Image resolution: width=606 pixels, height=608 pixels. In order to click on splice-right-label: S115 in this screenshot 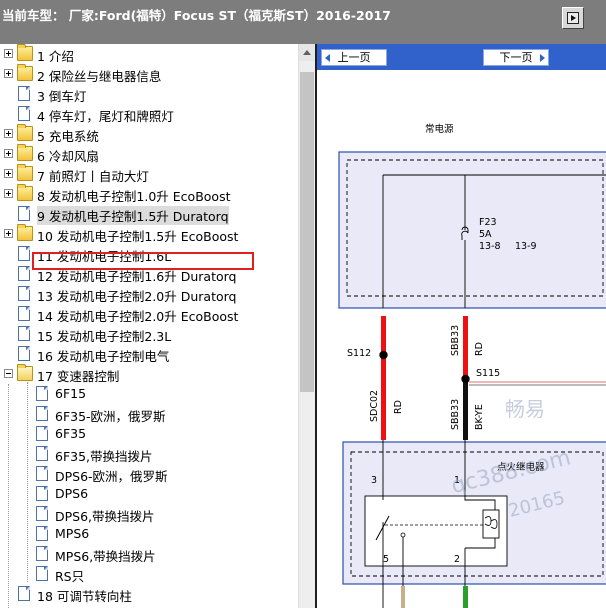, I will do `click(488, 373)`.